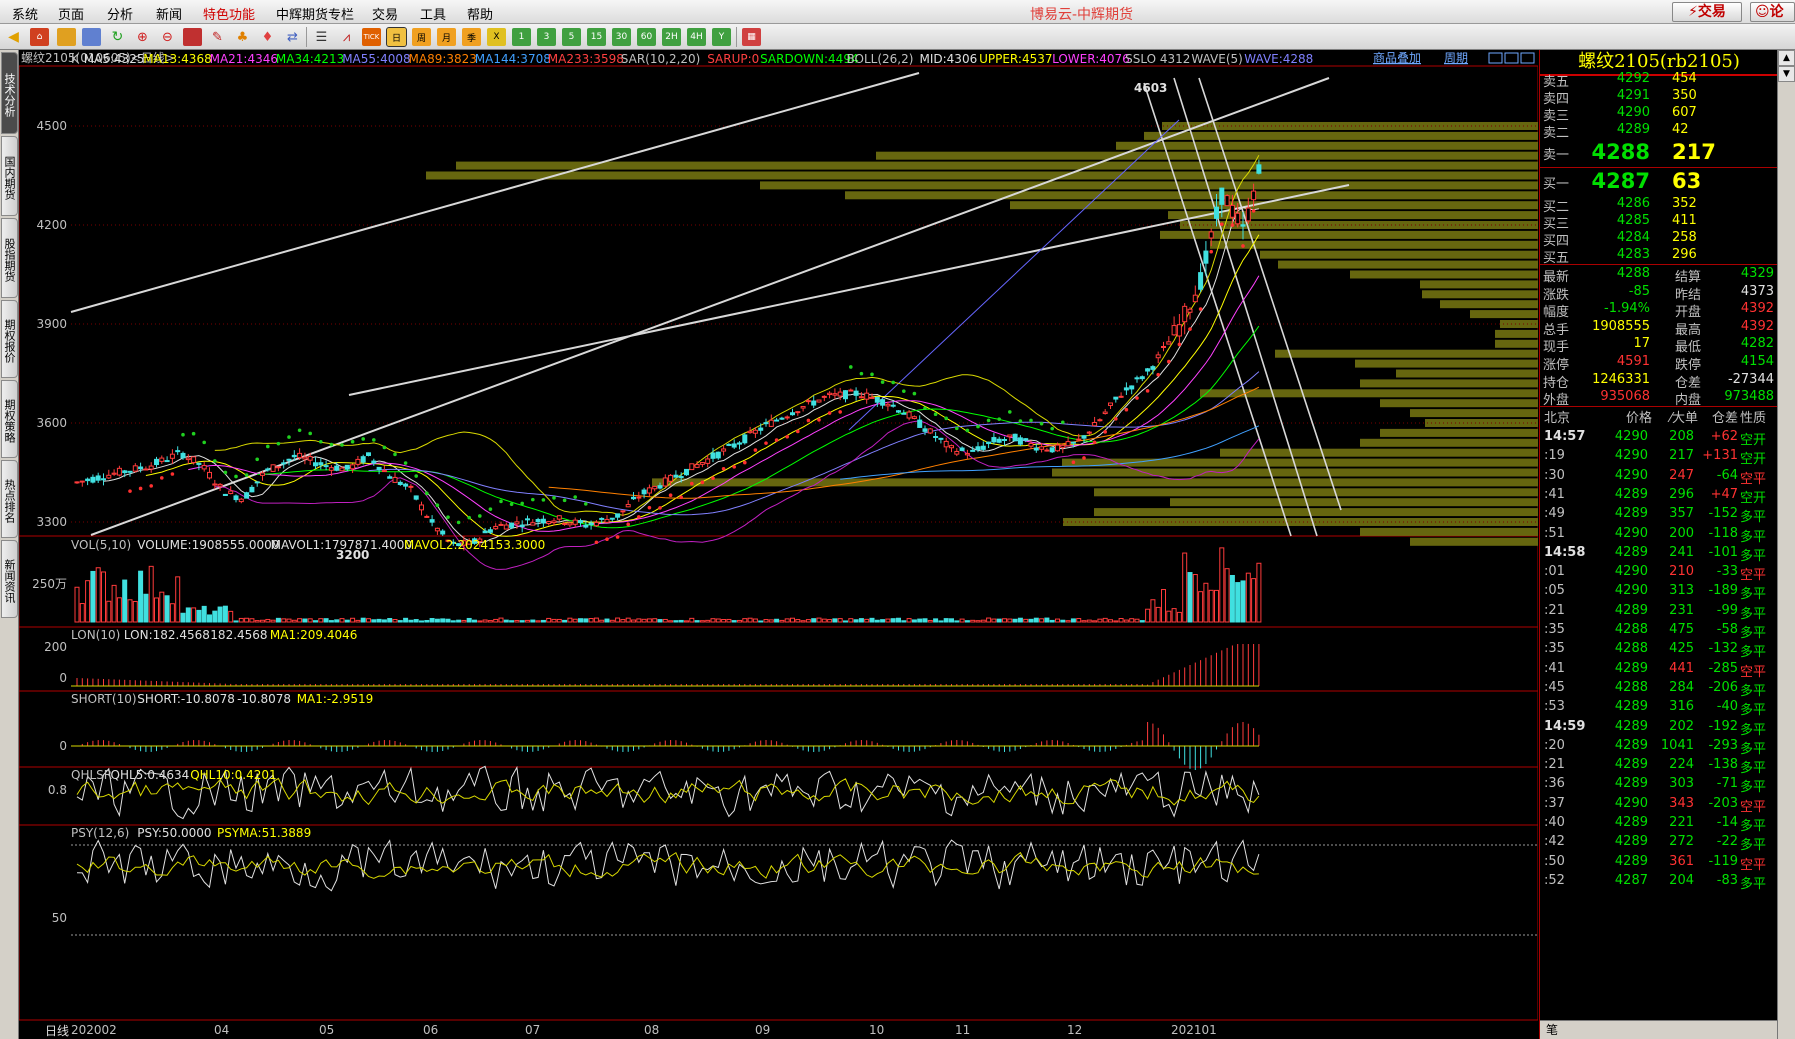  What do you see at coordinates (117, 37) in the screenshot?
I see `refresh-icon: ↻` at bounding box center [117, 37].